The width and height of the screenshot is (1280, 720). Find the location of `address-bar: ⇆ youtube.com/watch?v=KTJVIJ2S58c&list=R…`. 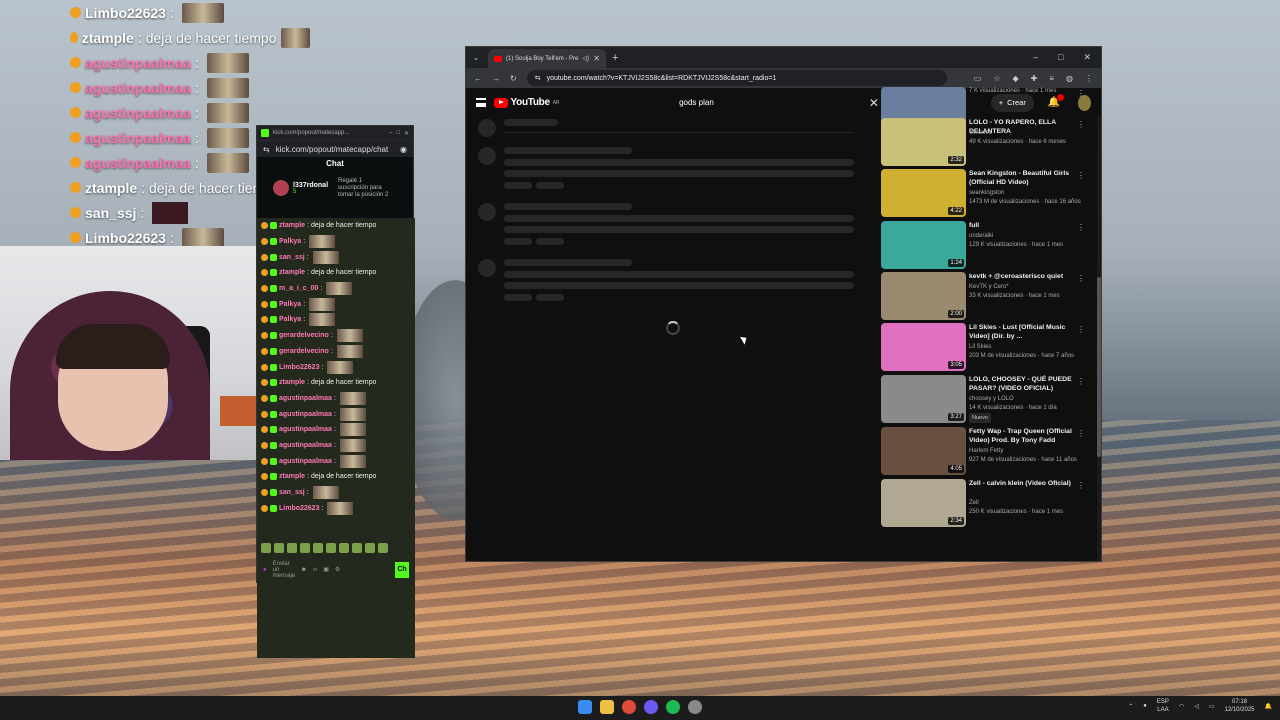

address-bar: ⇆ youtube.com/watch?v=KTJVIJ2S58c&list=R… is located at coordinates (736, 78).